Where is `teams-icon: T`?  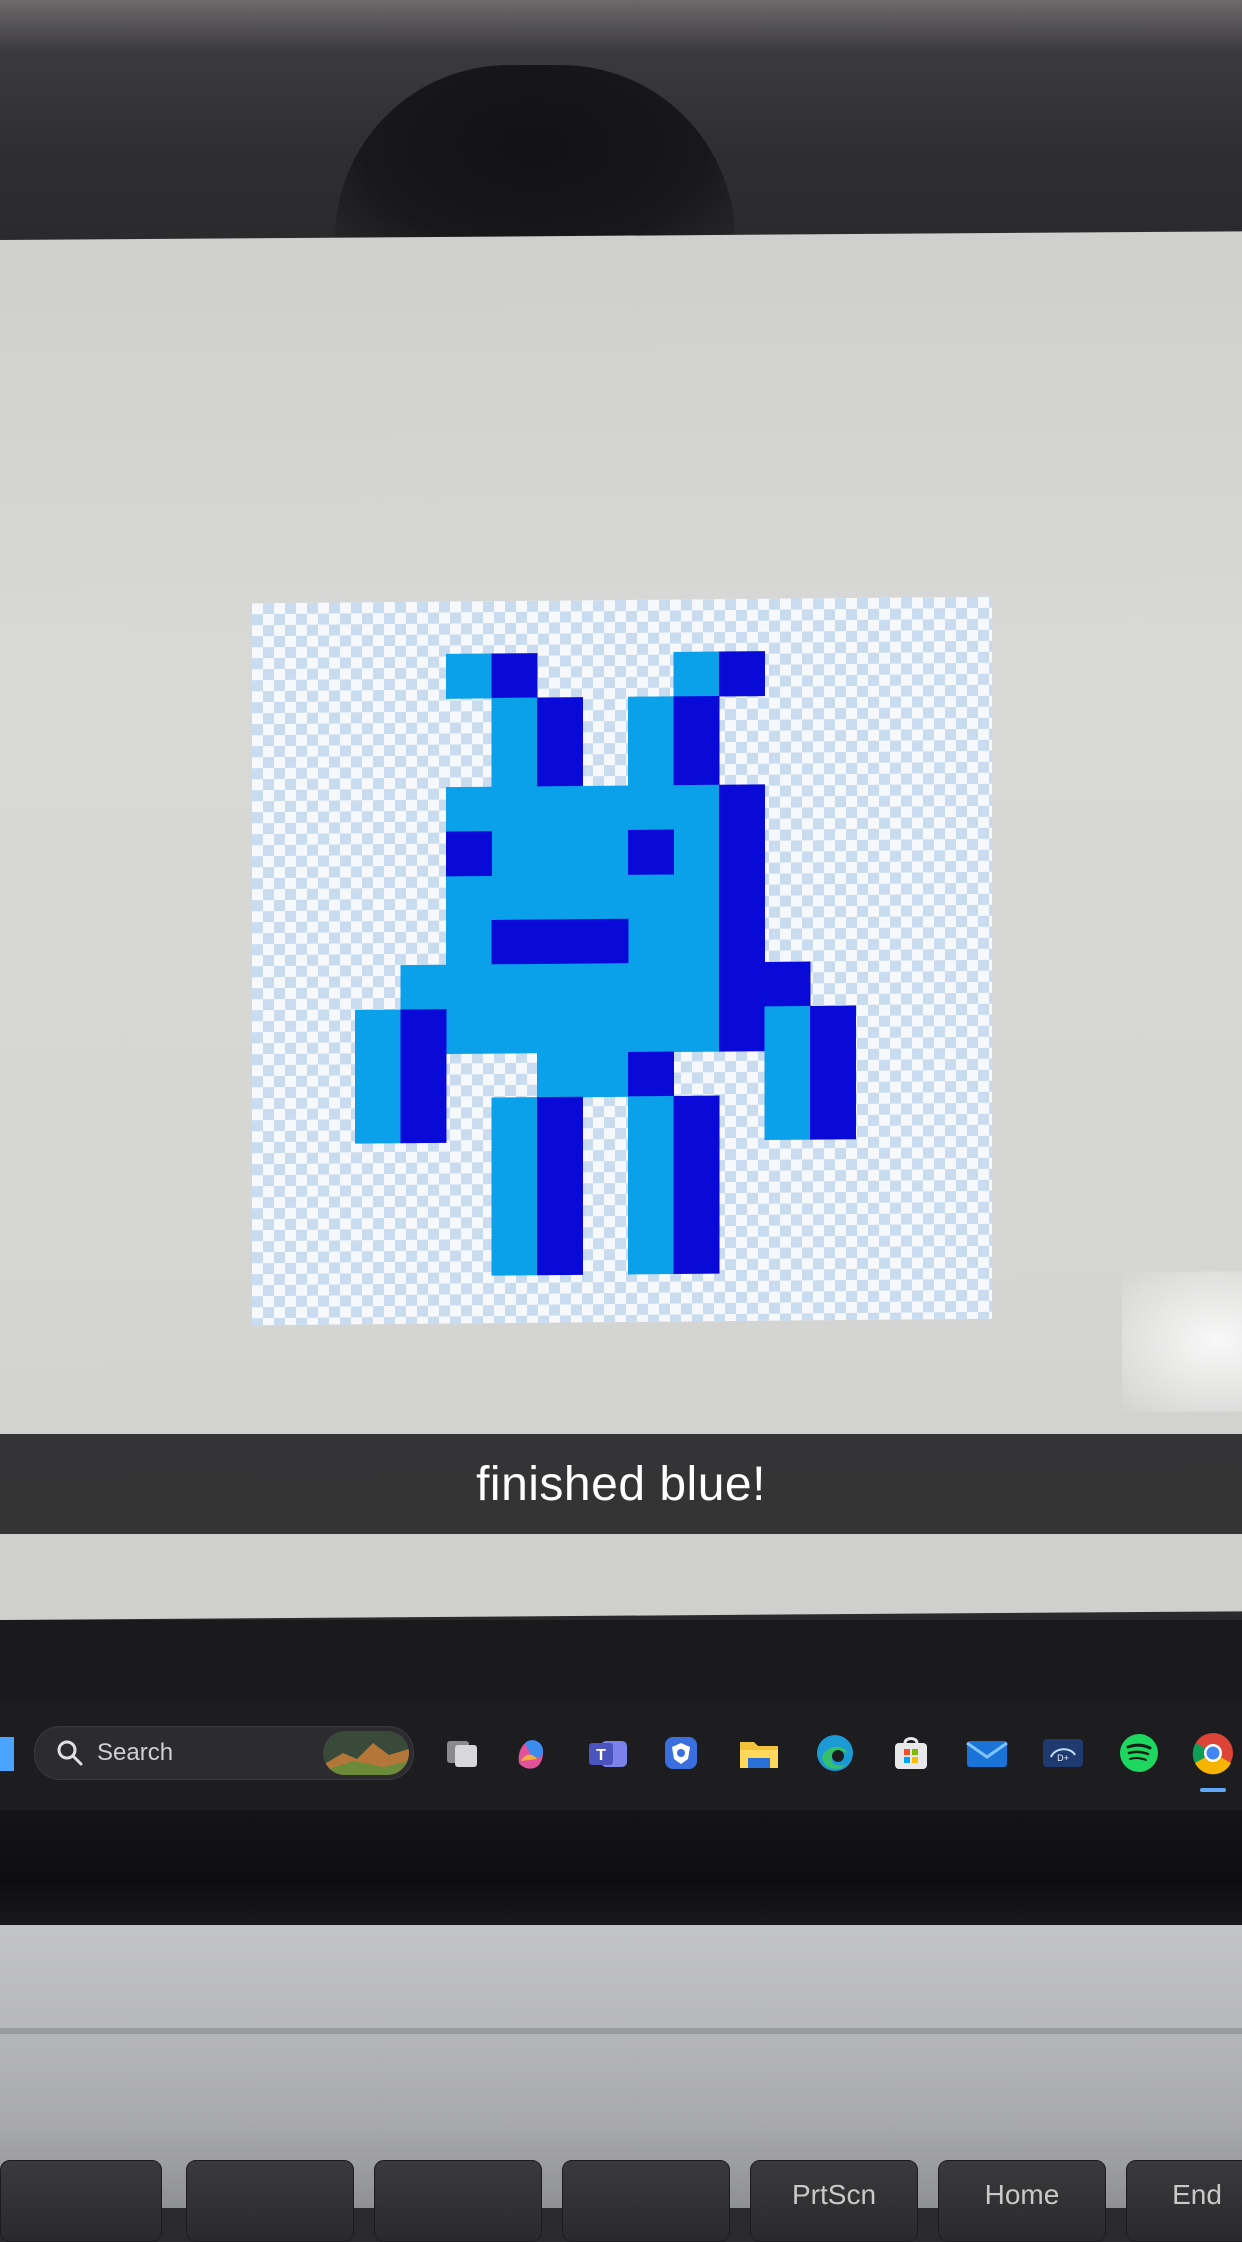 teams-icon: T is located at coordinates (609, 1753).